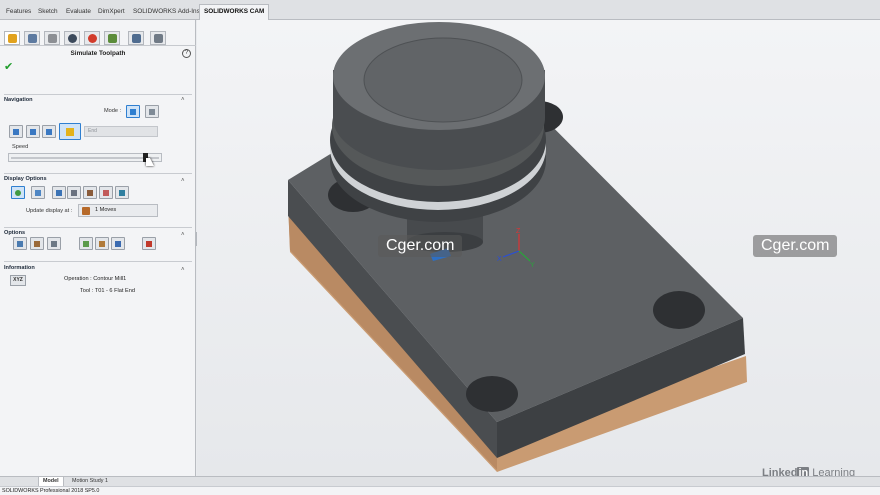  I want to click on xyz-button: XYZ, so click(18, 280).